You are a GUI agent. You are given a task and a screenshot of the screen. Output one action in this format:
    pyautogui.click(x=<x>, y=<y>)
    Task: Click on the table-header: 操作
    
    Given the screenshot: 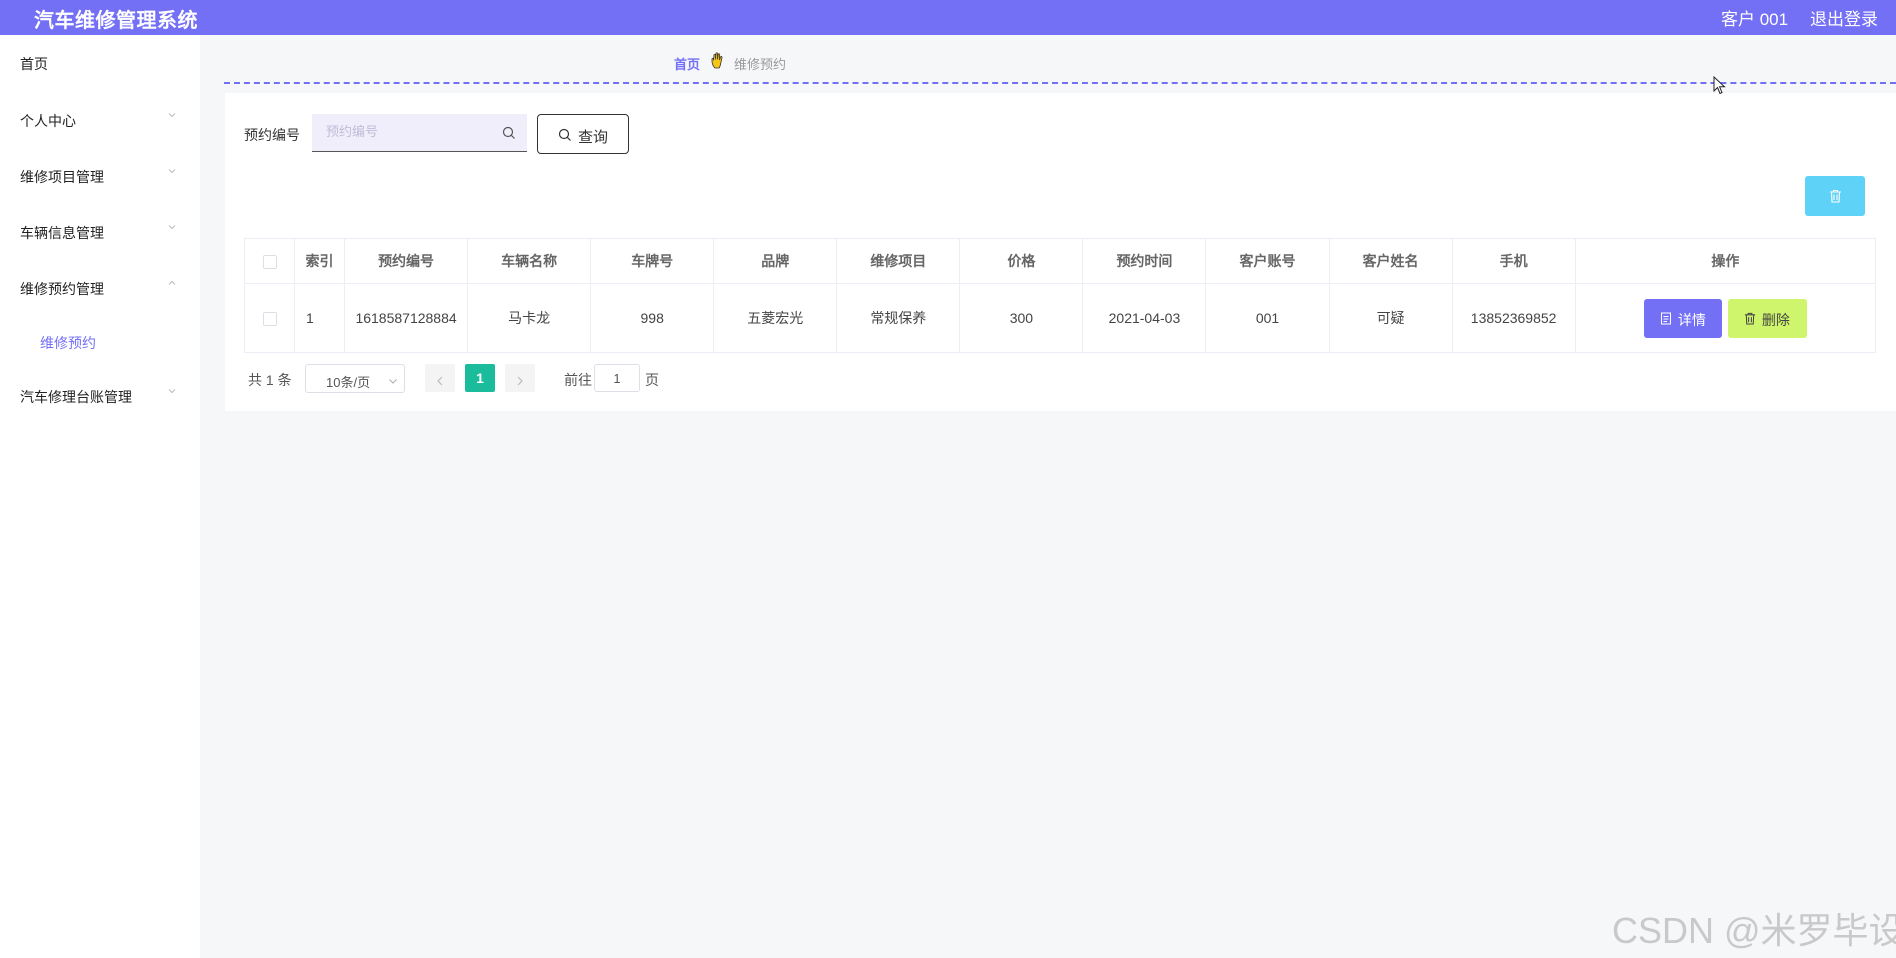 What is the action you would take?
    pyautogui.click(x=1725, y=261)
    